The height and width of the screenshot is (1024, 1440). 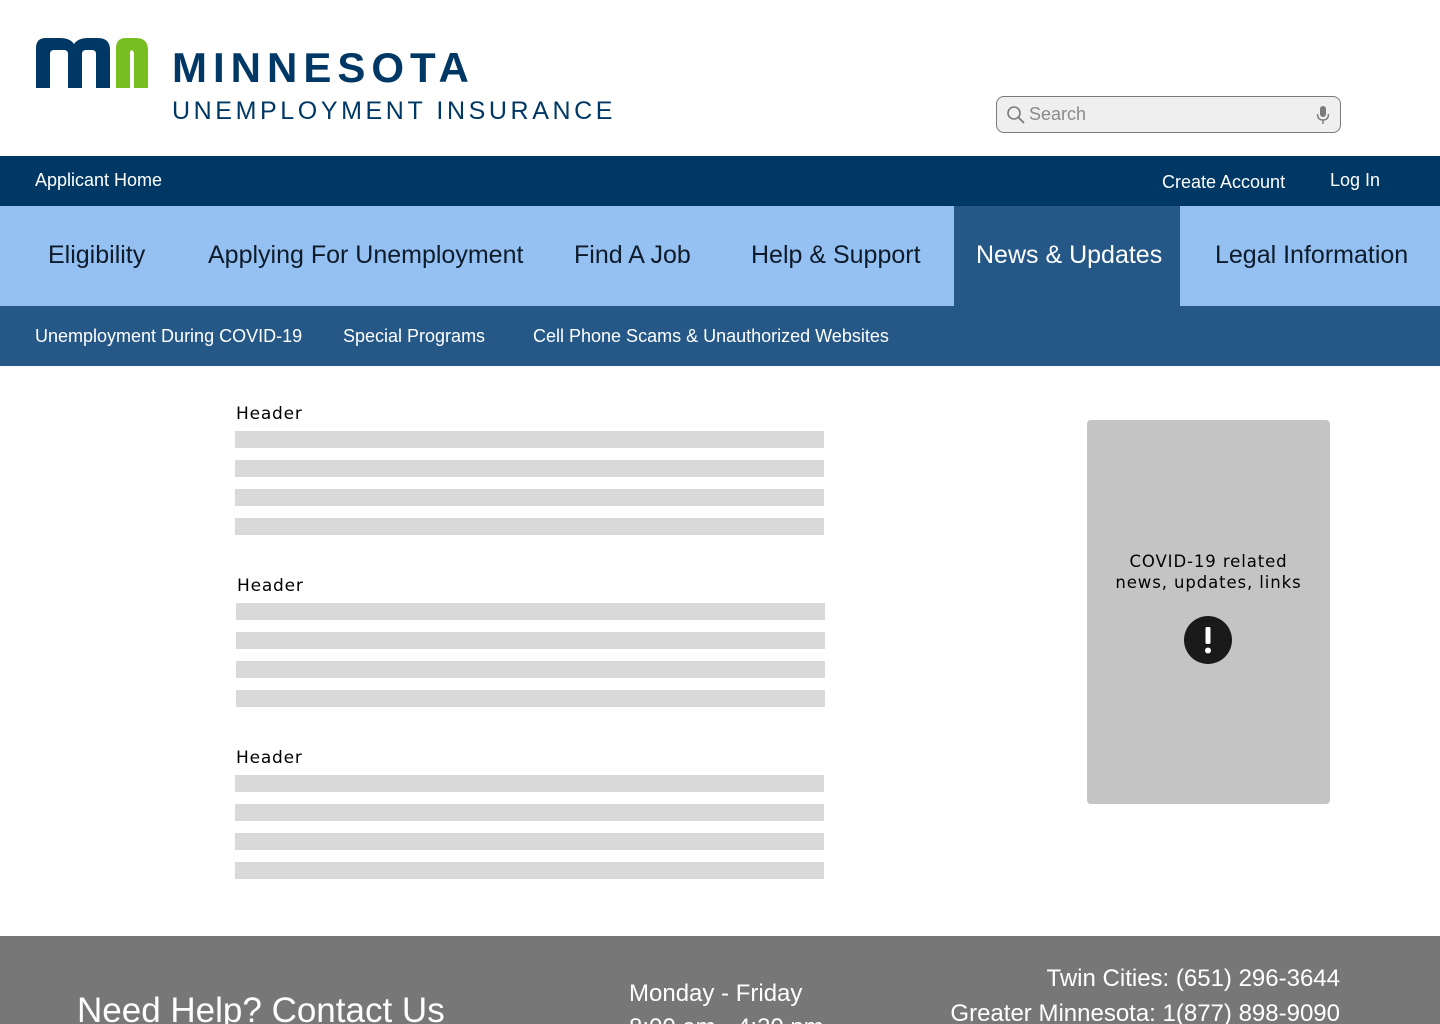 What do you see at coordinates (1311, 256) in the screenshot?
I see `nav-item-legal-information: Legal Information` at bounding box center [1311, 256].